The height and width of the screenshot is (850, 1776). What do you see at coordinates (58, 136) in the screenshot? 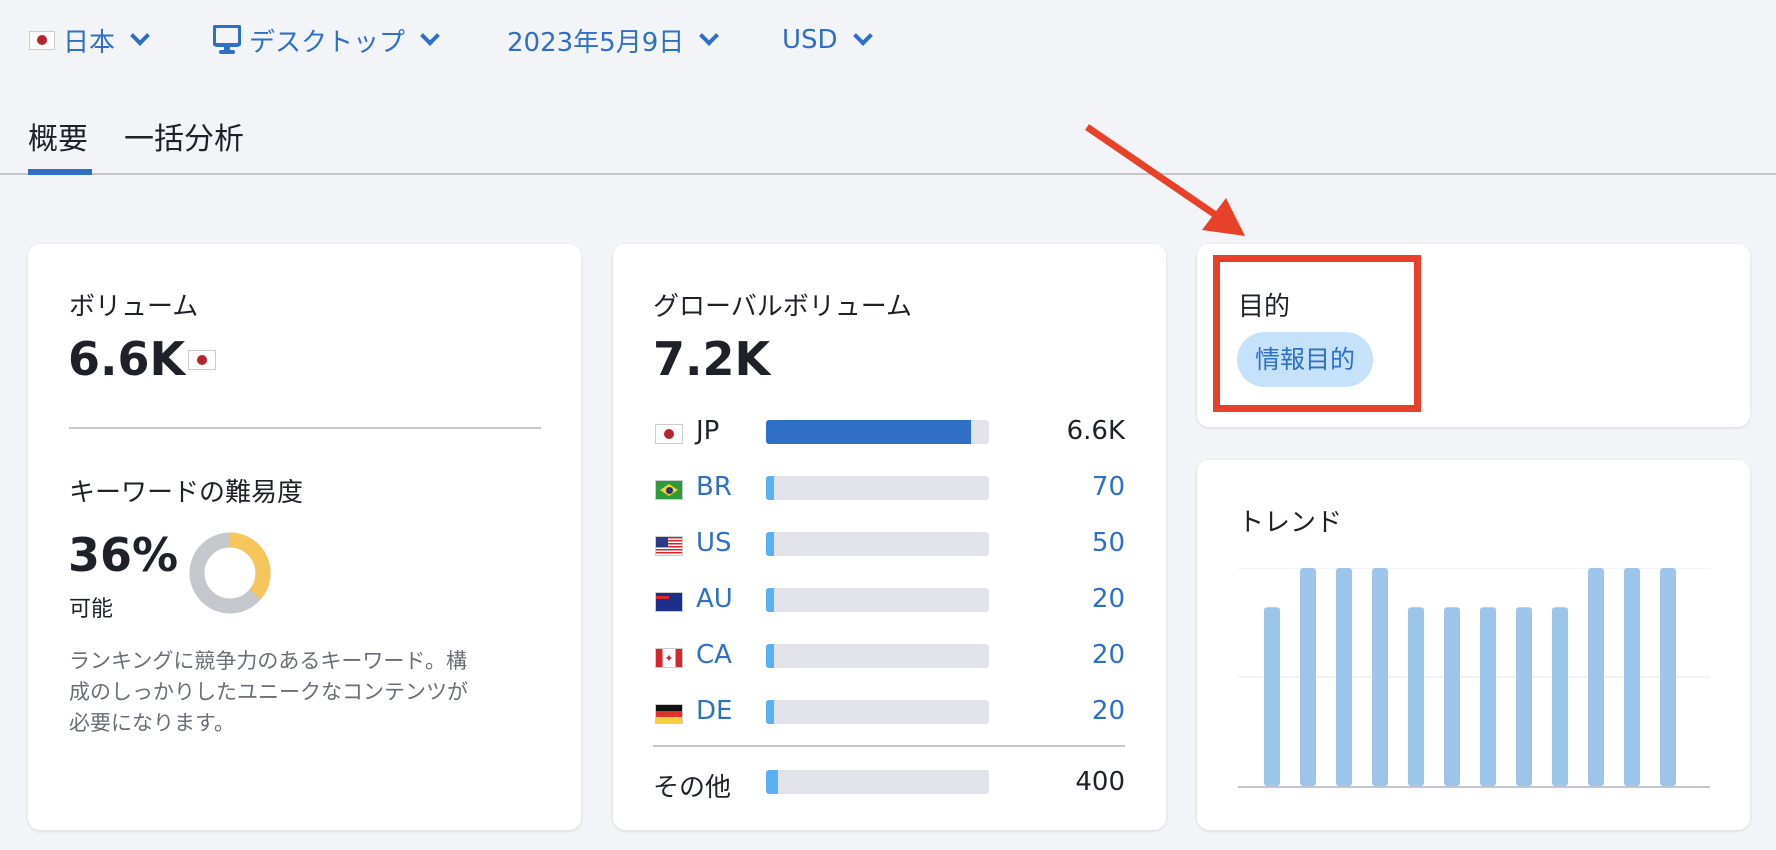
I see `tab-overview: 概要` at bounding box center [58, 136].